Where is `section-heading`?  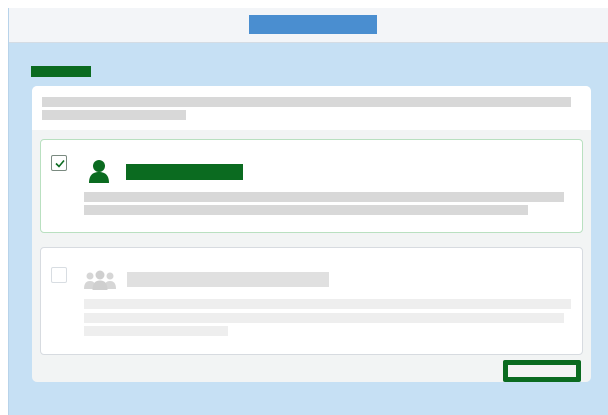
section-heading is located at coordinates (61, 71).